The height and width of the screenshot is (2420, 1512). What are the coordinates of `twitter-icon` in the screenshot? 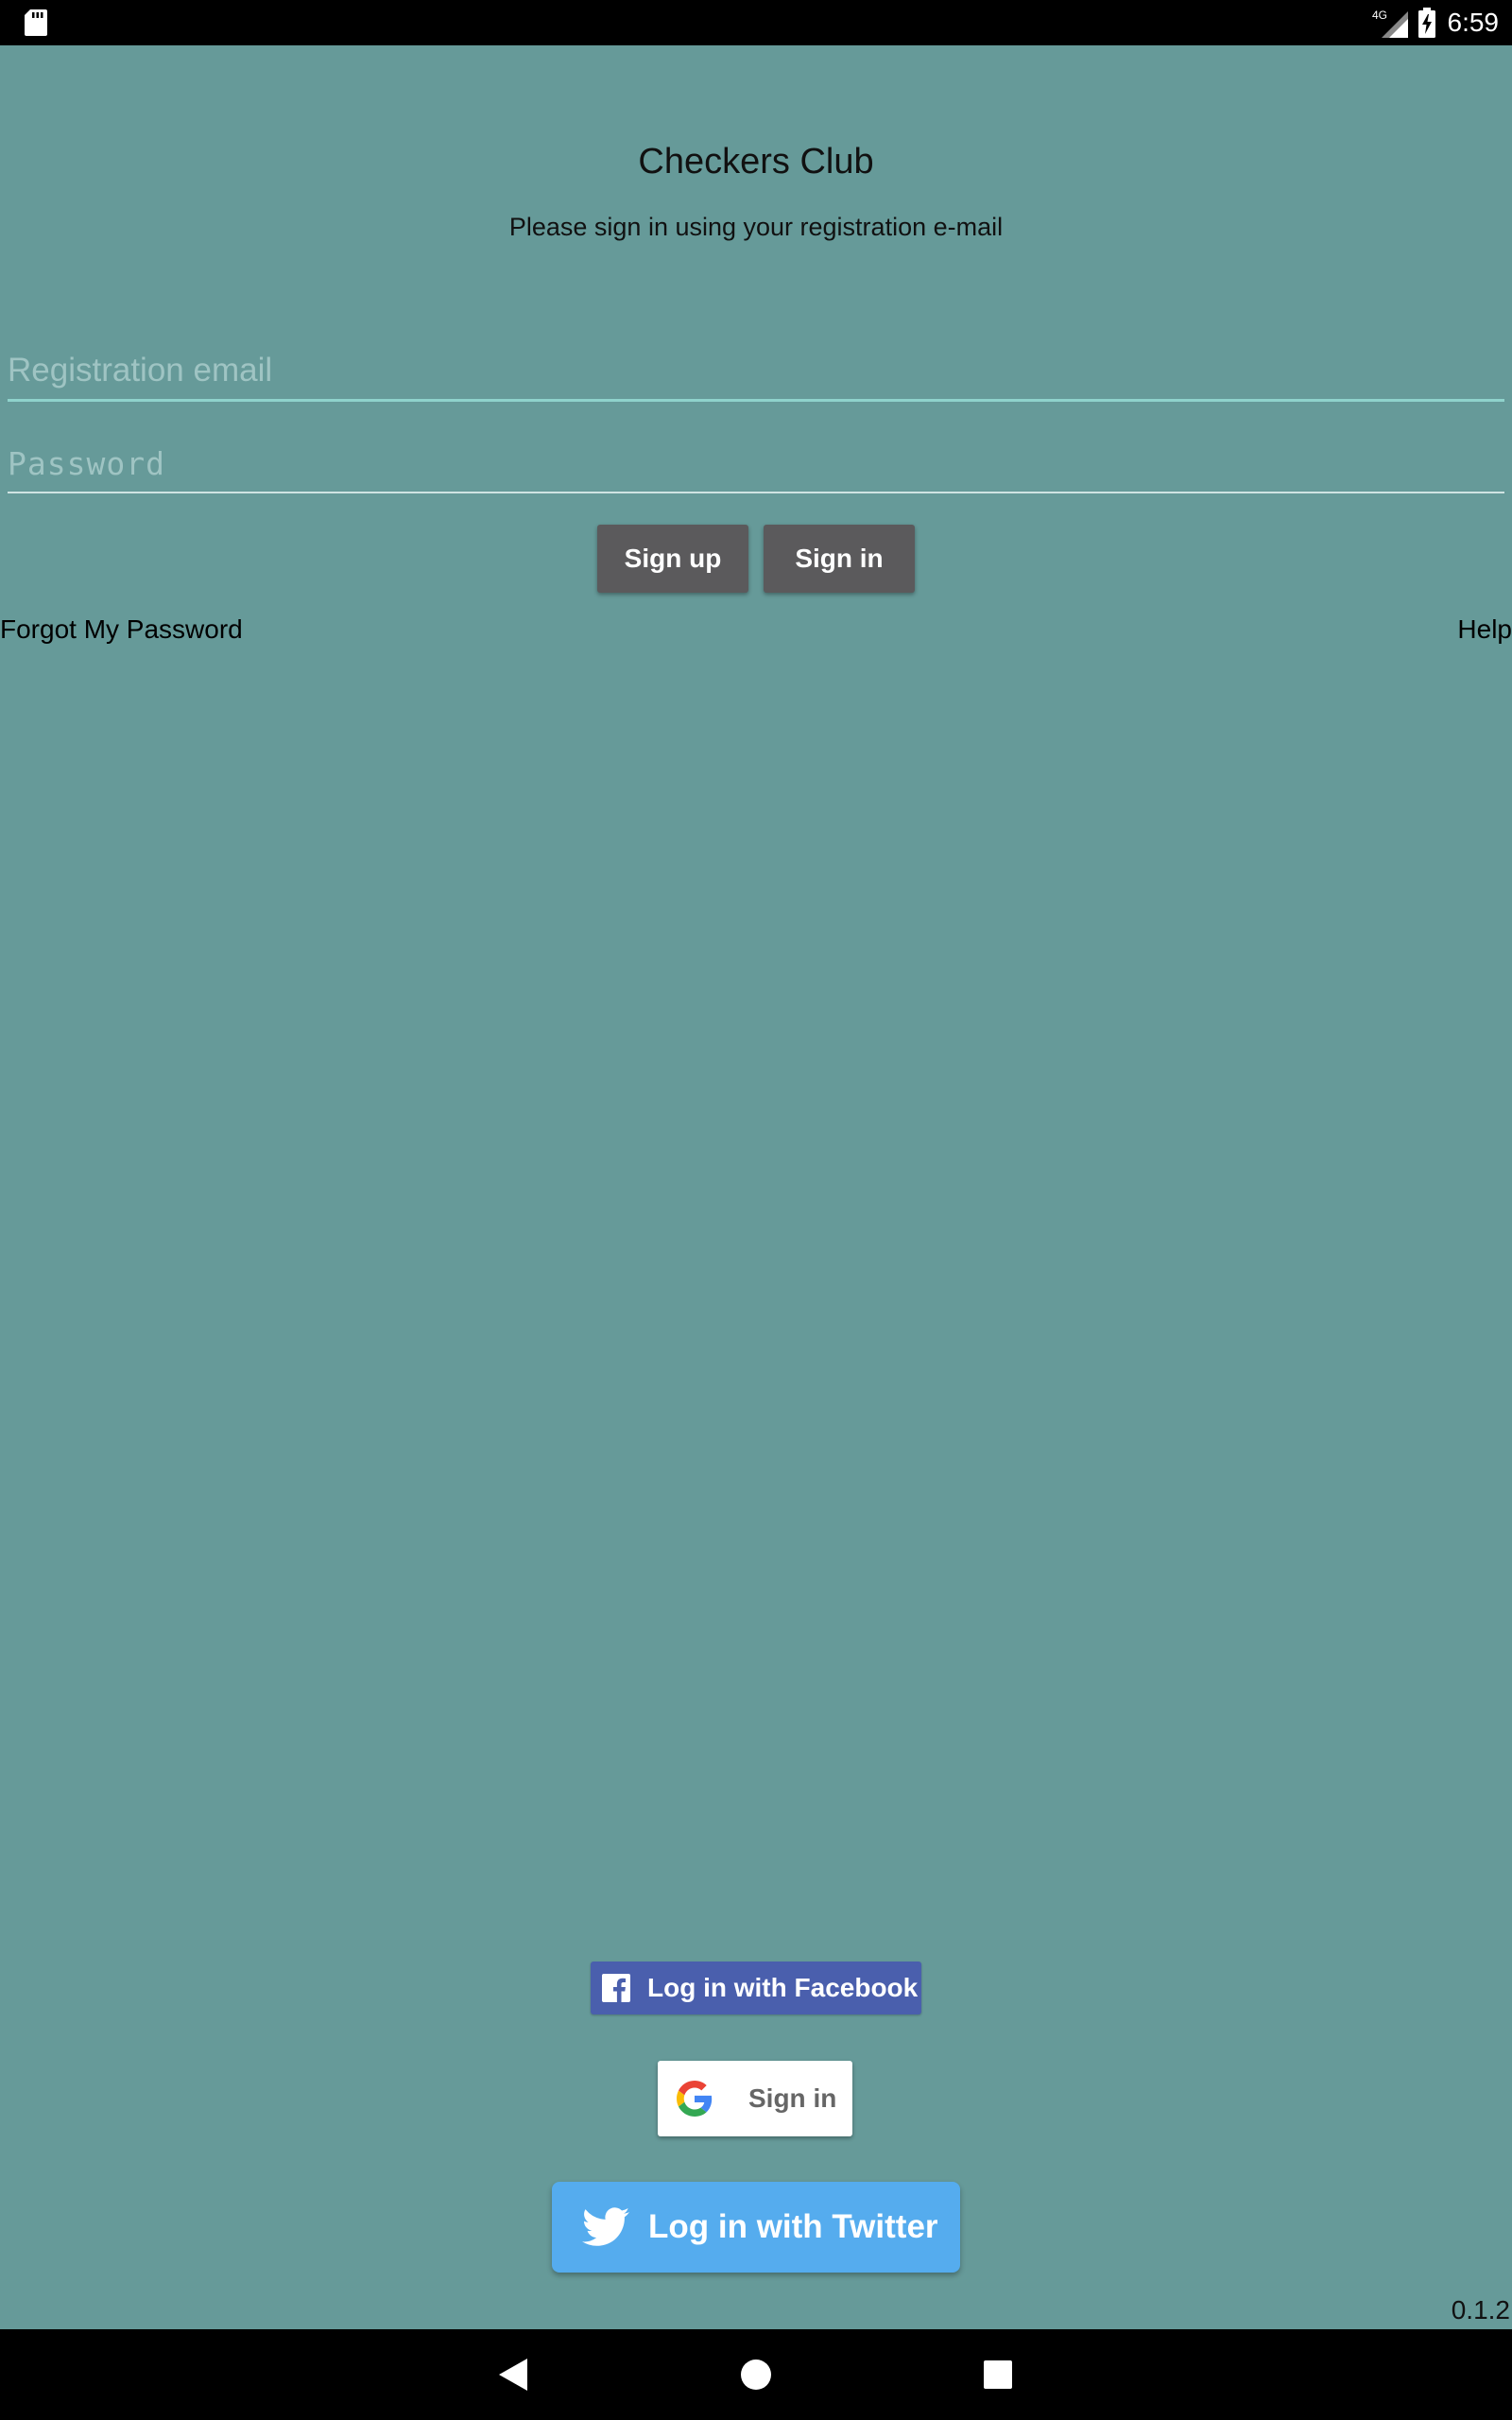 It's located at (605, 2226).